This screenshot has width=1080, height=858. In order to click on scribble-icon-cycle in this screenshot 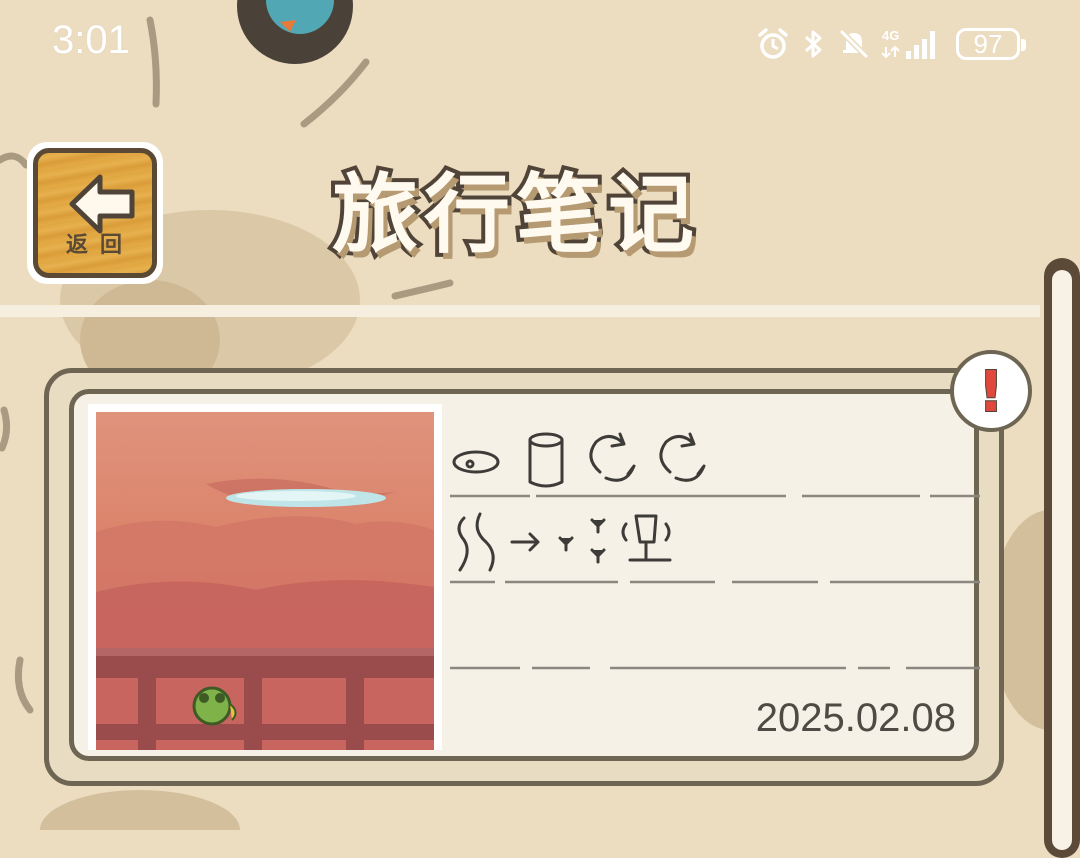, I will do `click(612, 457)`.